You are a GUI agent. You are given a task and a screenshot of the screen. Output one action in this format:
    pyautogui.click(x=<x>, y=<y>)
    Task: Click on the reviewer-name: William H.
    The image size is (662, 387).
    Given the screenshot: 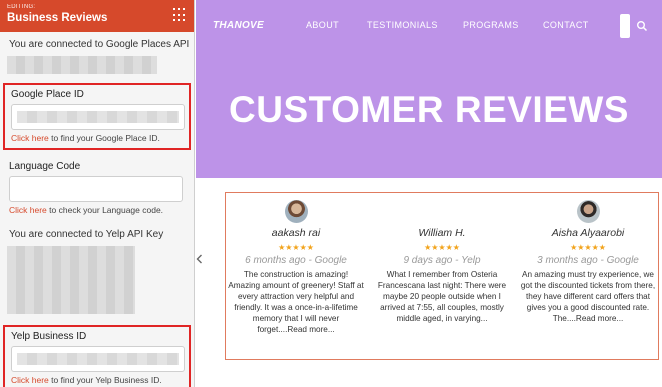 What is the action you would take?
    pyautogui.click(x=442, y=233)
    